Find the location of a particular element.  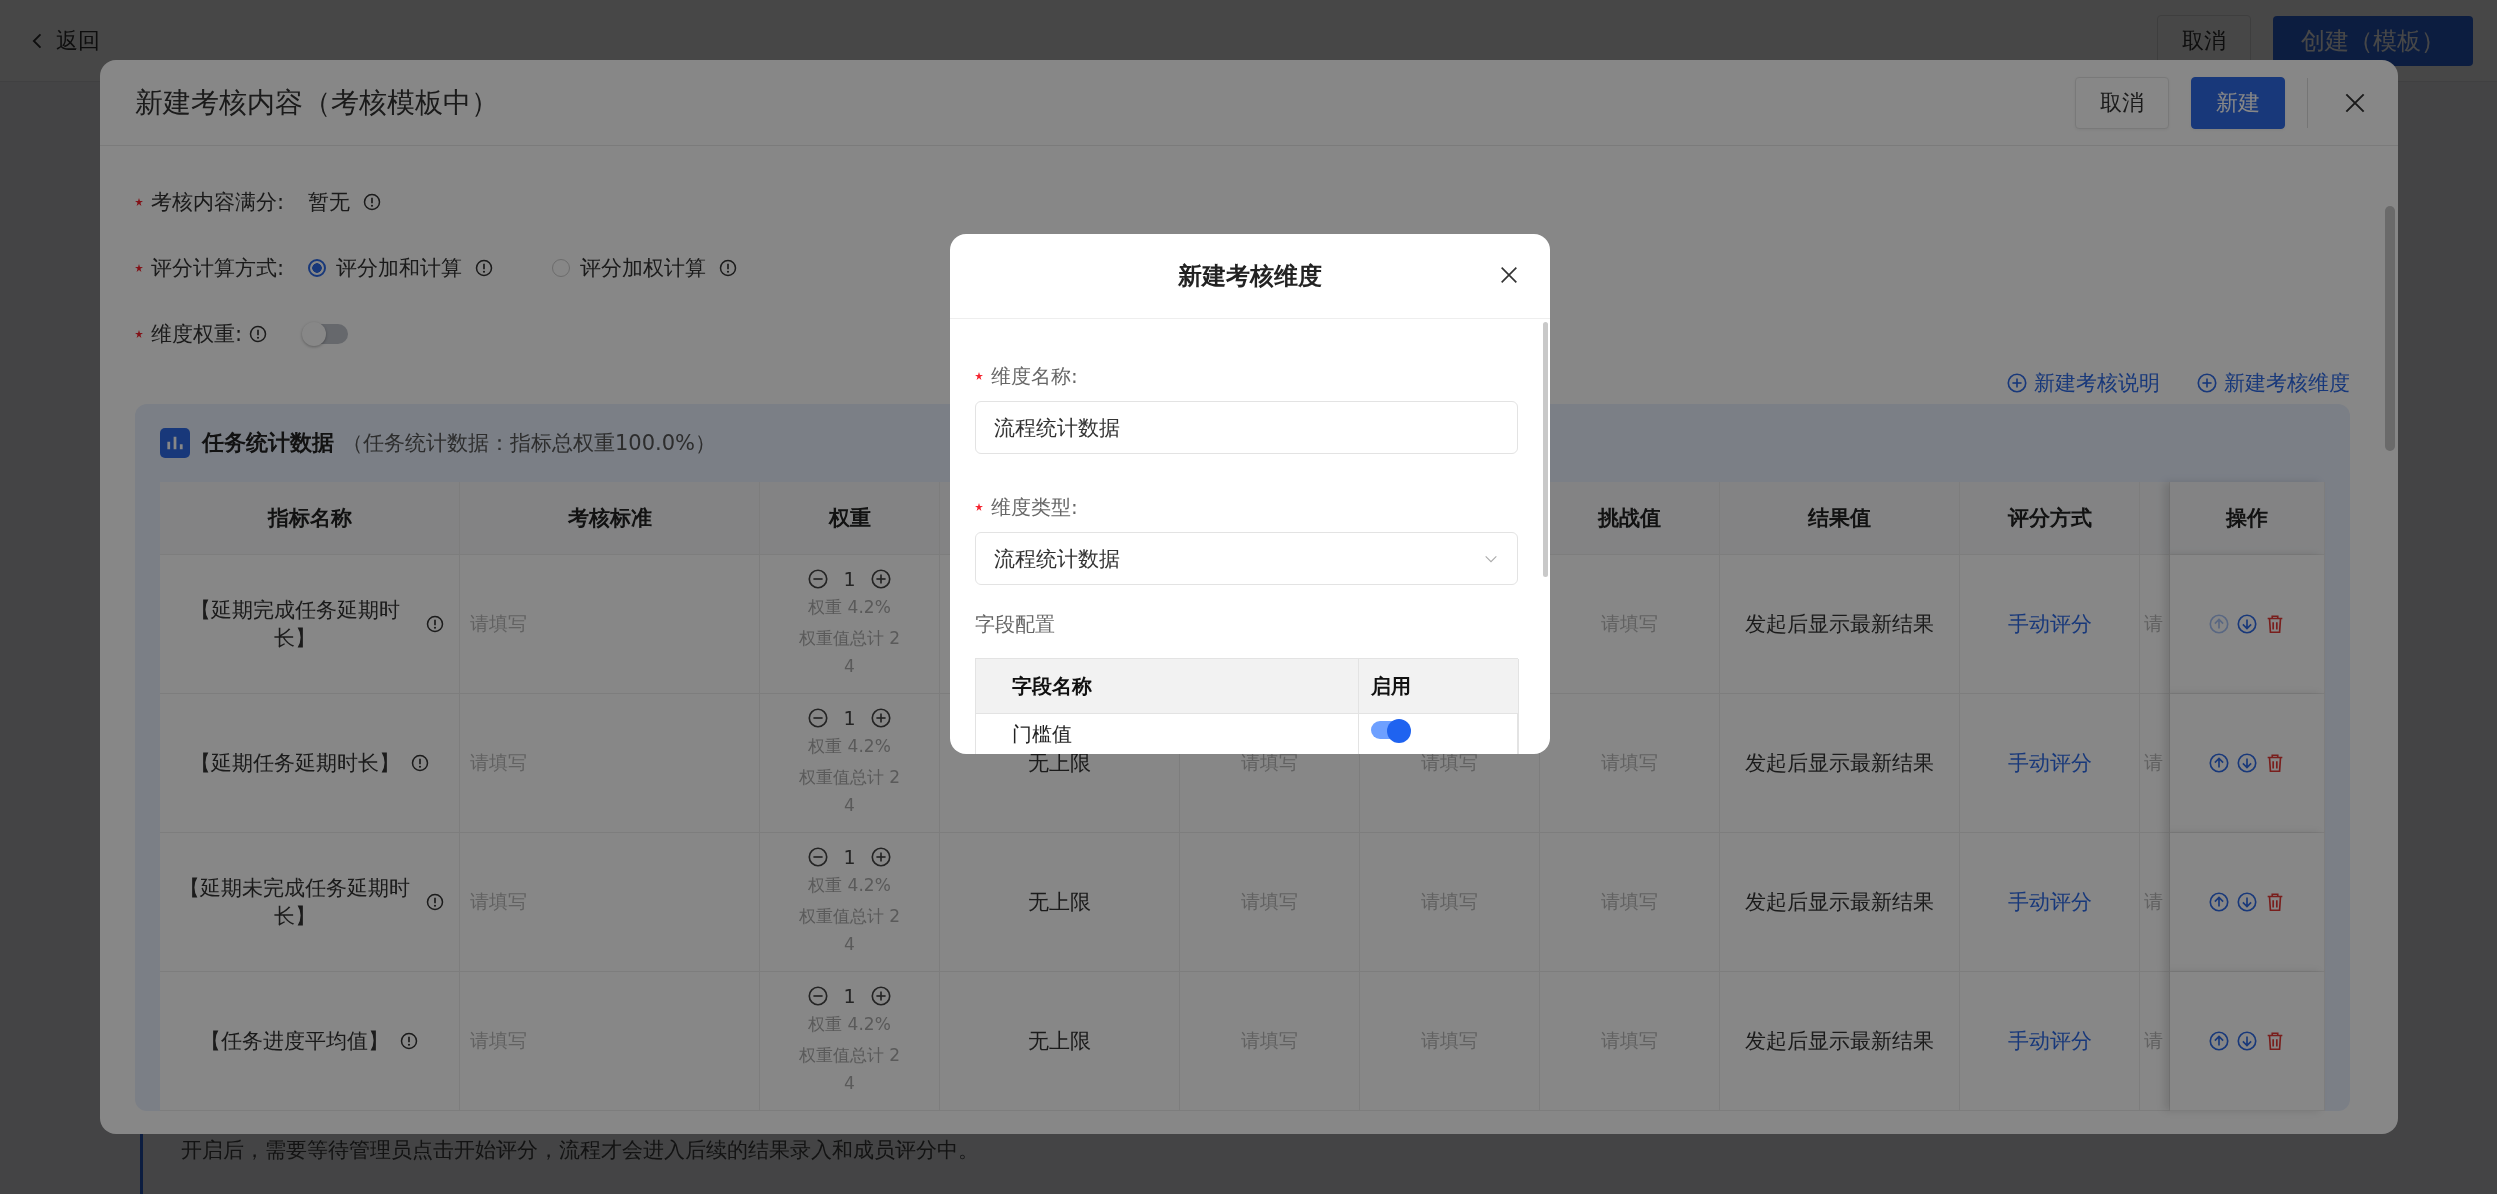

field-name: 门槛值 is located at coordinates (1042, 734).